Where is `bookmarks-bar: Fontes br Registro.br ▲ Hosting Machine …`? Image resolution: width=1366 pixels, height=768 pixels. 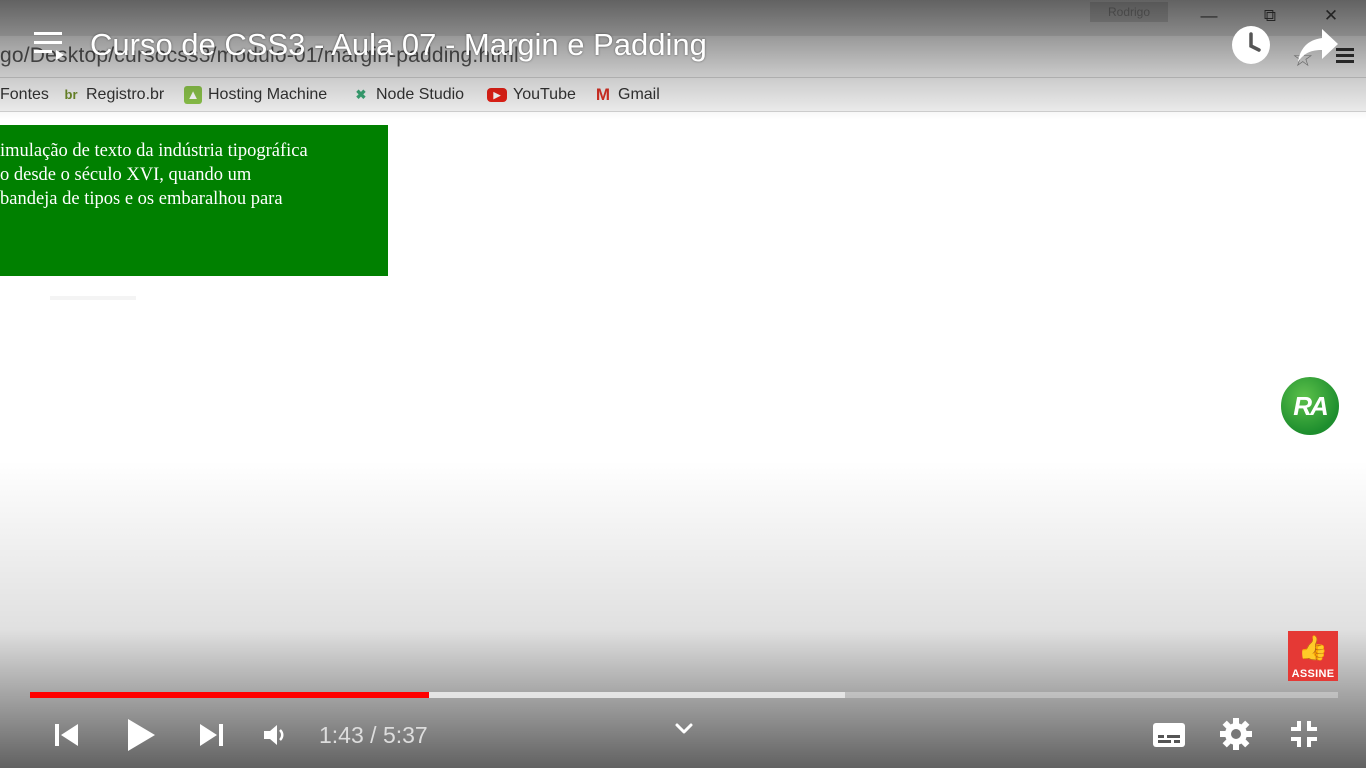
bookmarks-bar: Fontes br Registro.br ▲ Hosting Machine … is located at coordinates (683, 95).